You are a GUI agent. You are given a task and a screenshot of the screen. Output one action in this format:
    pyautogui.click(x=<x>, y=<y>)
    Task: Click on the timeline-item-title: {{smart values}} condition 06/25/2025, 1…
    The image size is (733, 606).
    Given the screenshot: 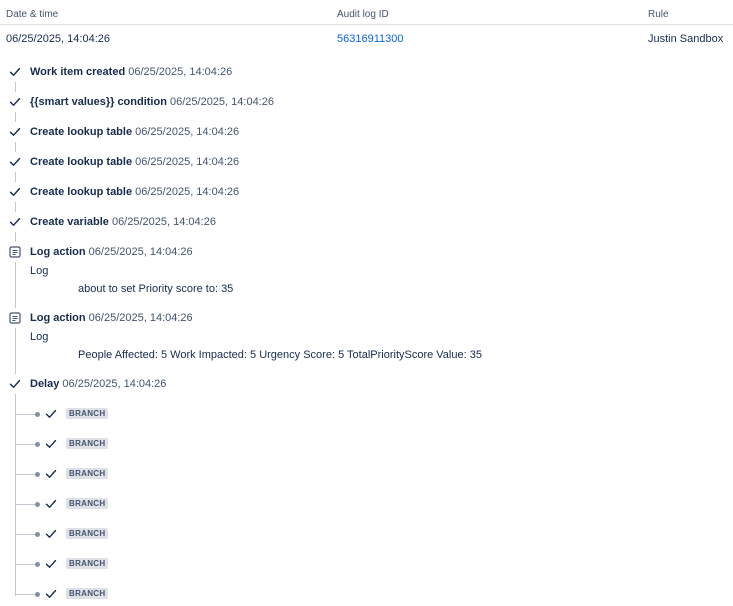 What is the action you would take?
    pyautogui.click(x=152, y=102)
    